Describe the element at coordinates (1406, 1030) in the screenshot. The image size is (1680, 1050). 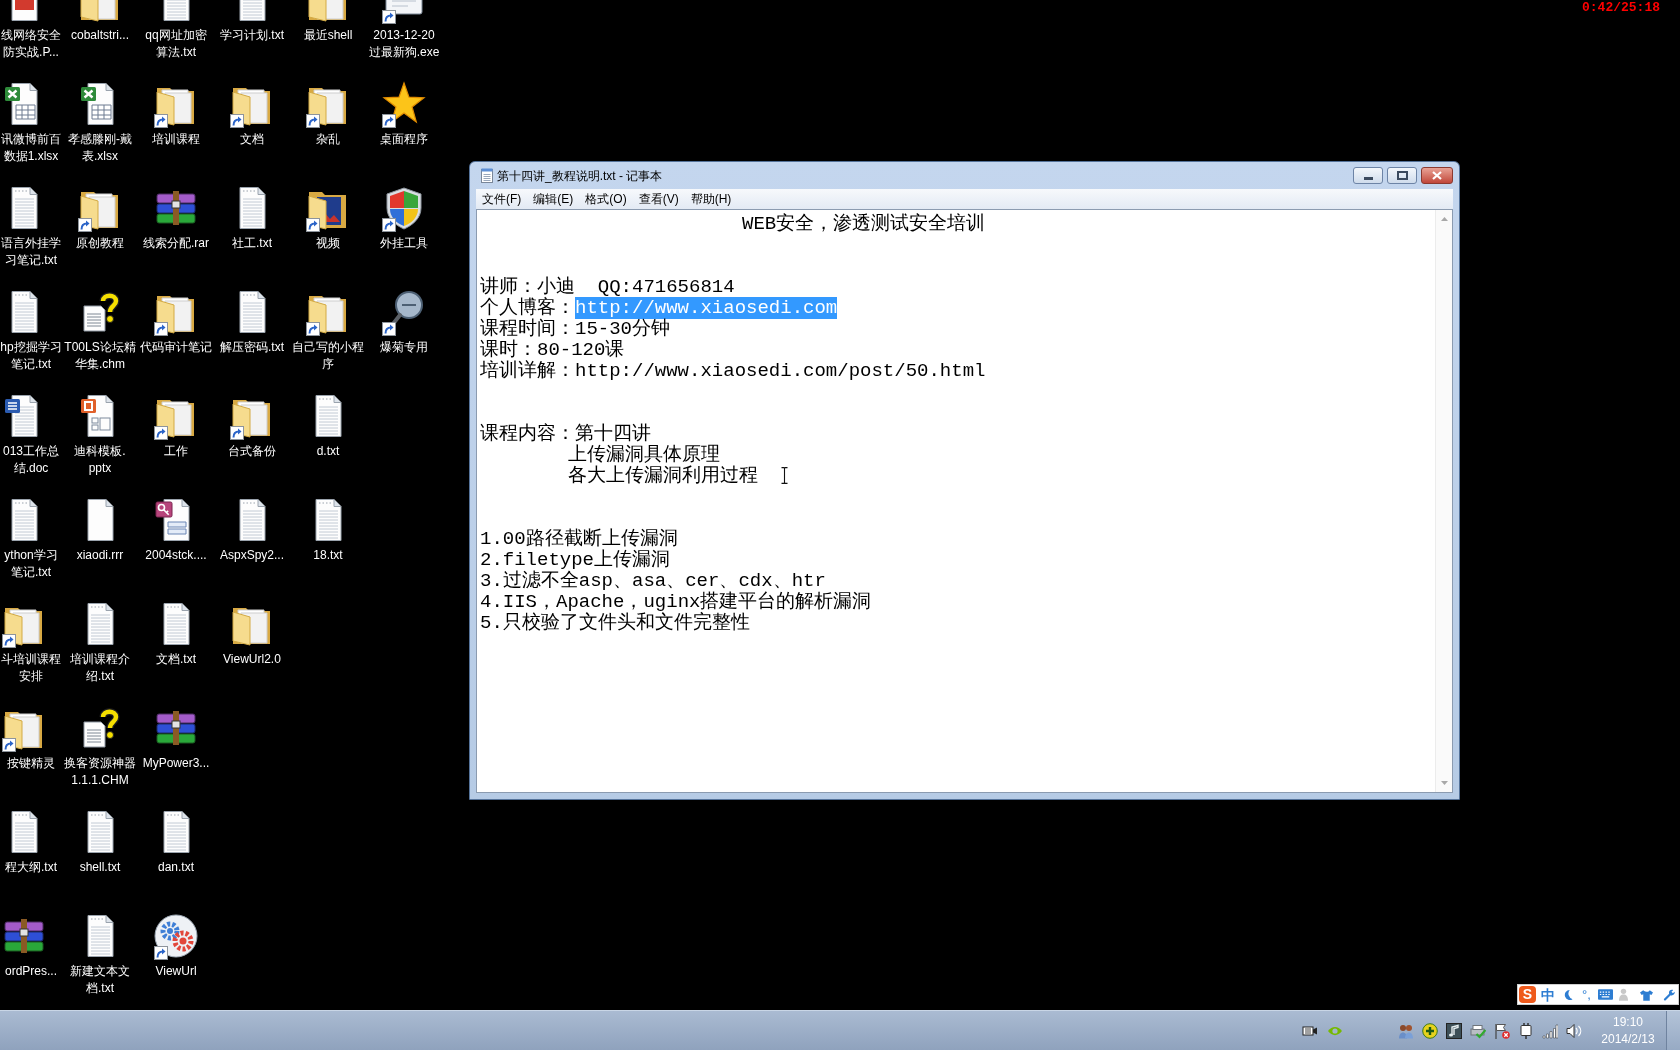
I see `people-icon` at that location.